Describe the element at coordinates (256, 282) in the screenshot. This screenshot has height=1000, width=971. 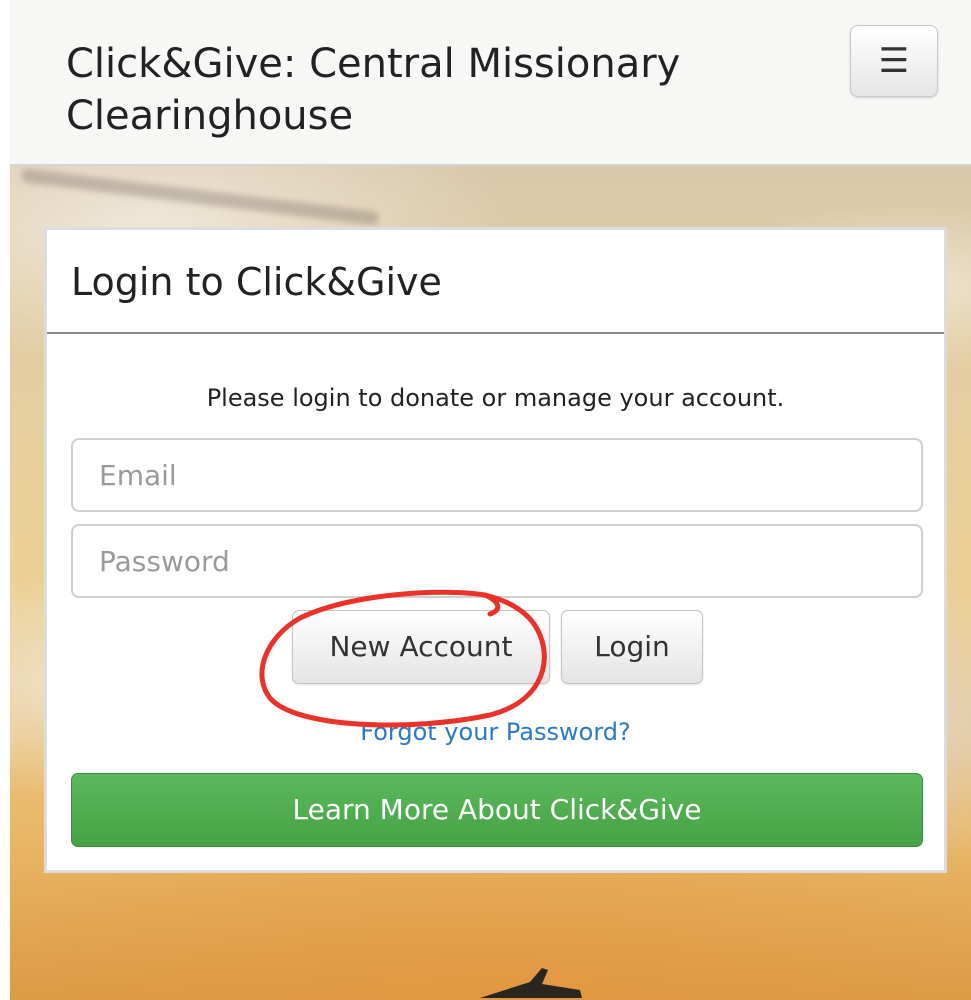
I see `panel-title: Login to Click&Give` at that location.